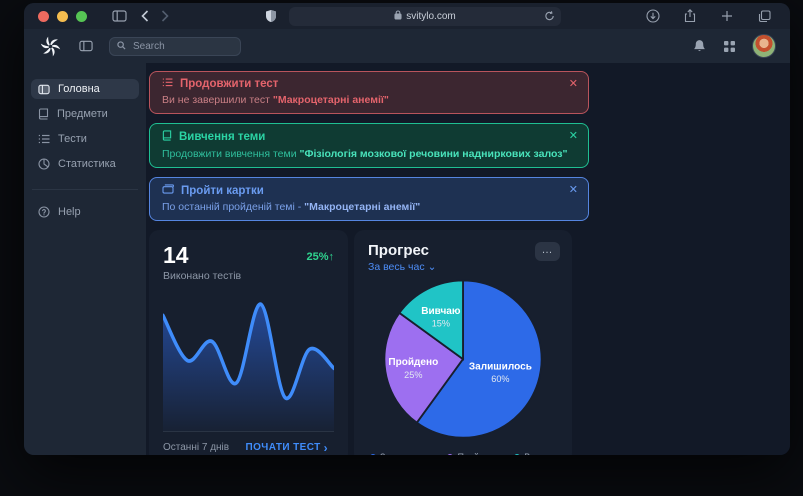  What do you see at coordinates (222, 137) in the screenshot?
I see `alert-title: Вивчення теми` at bounding box center [222, 137].